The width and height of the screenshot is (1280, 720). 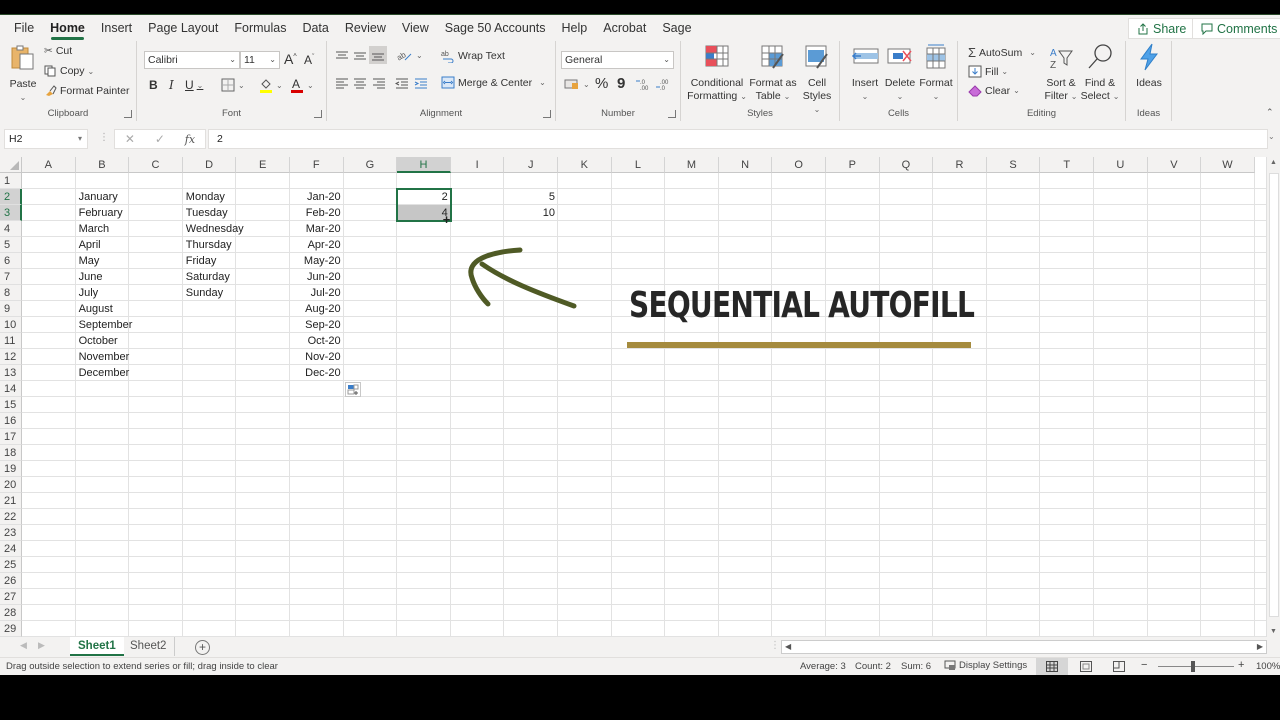 I want to click on italic-button: I, so click(x=171, y=85).